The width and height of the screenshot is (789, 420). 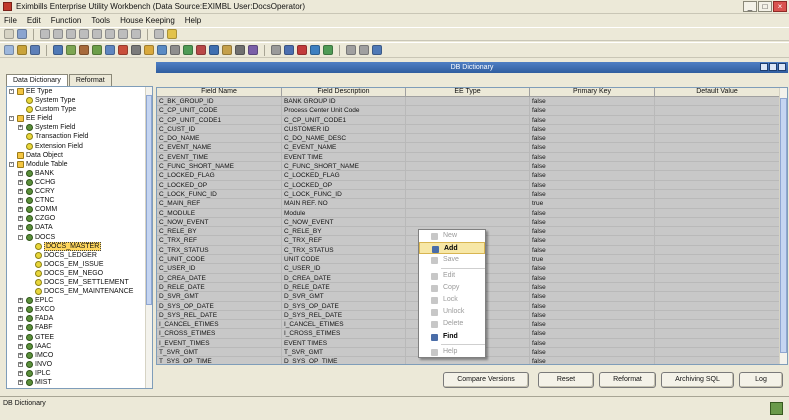 What do you see at coordinates (377, 50) in the screenshot?
I see `settings-icon` at bounding box center [377, 50].